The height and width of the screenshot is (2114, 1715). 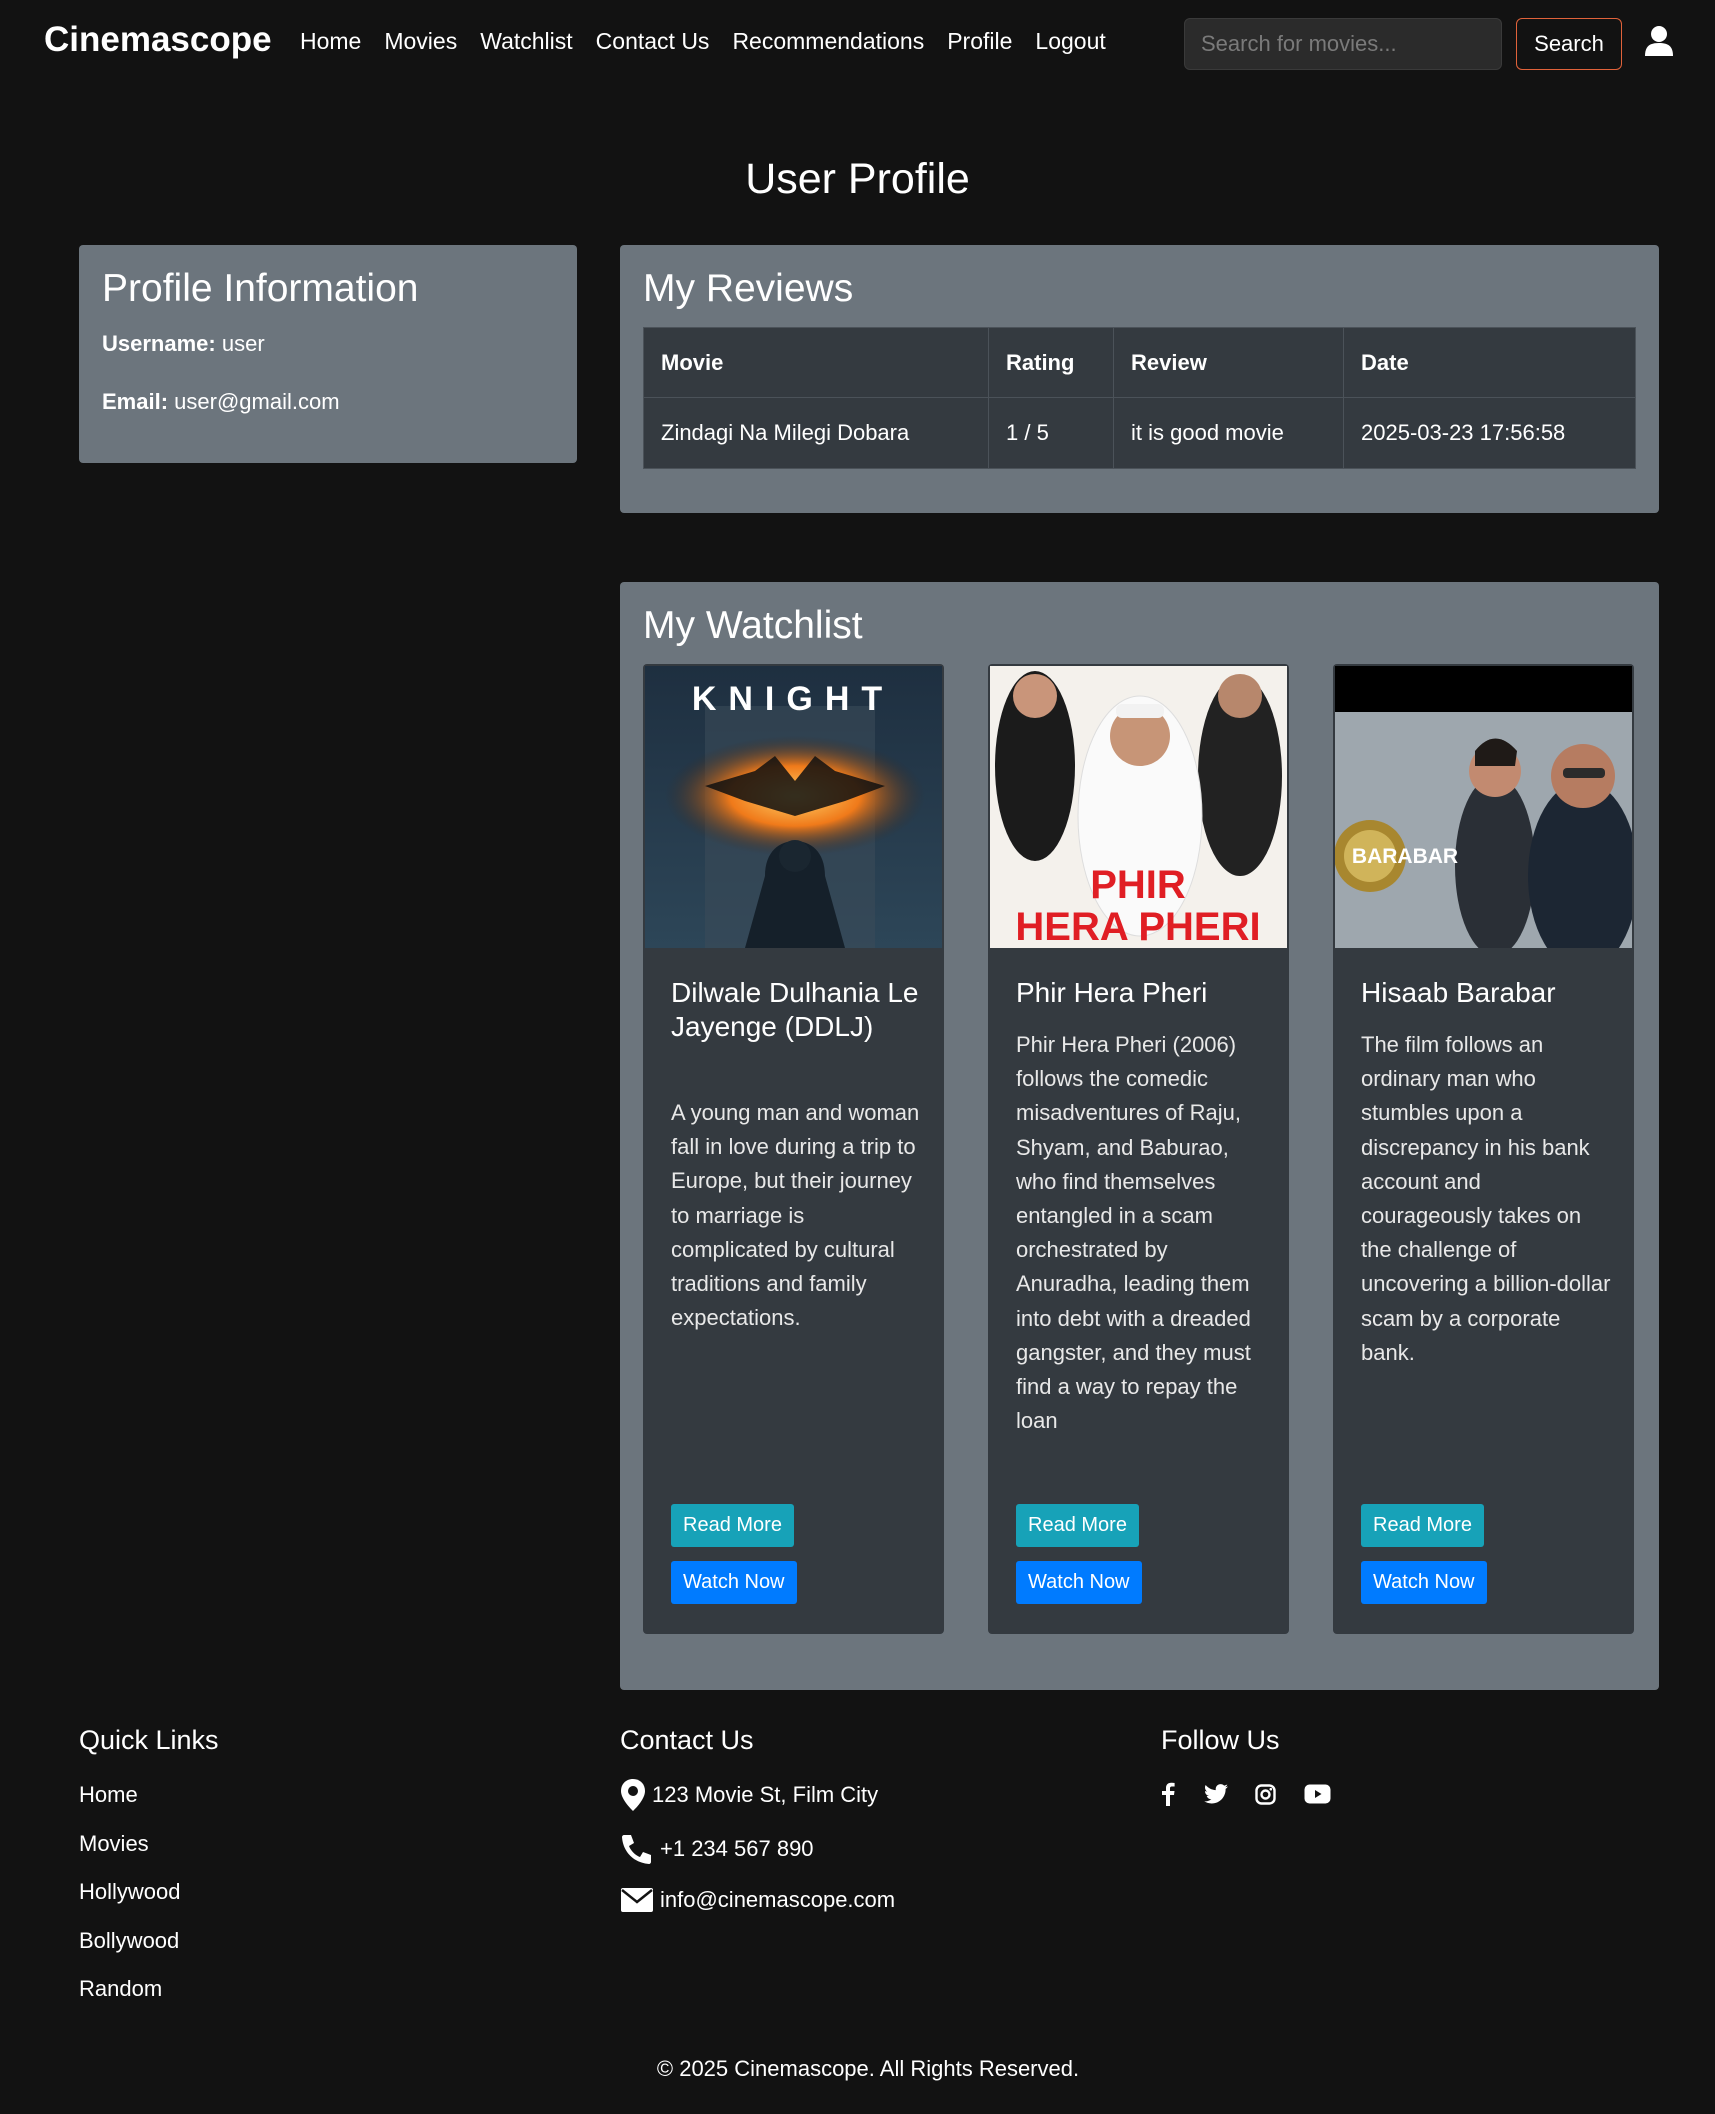 I want to click on contact-email: info@cinemascope.com, so click(x=757, y=1900).